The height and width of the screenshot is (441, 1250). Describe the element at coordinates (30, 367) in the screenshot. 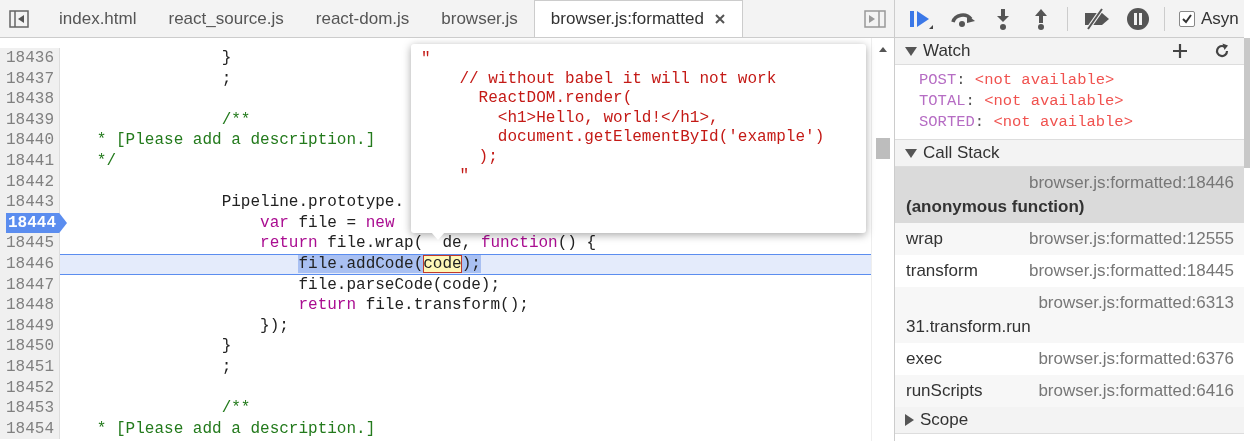

I see `line-number: 18451` at that location.